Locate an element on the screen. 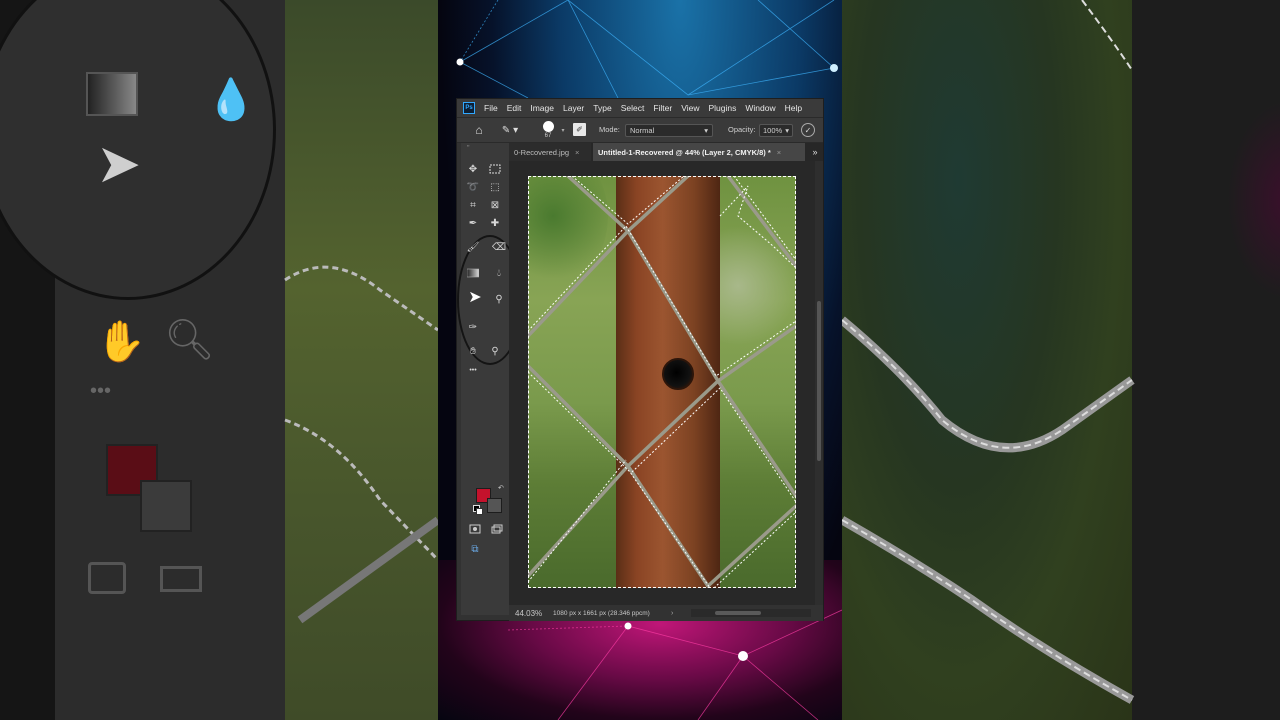 The image size is (1280, 720). vertical-scrollbar is located at coordinates (819, 383).